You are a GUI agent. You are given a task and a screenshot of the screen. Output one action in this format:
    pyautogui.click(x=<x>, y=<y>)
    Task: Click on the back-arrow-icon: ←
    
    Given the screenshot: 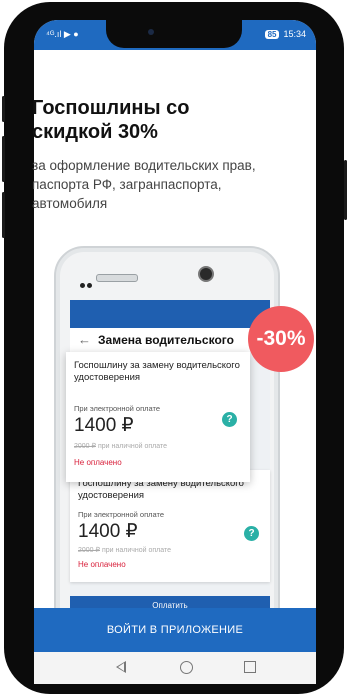 What is the action you would take?
    pyautogui.click(x=84, y=339)
    